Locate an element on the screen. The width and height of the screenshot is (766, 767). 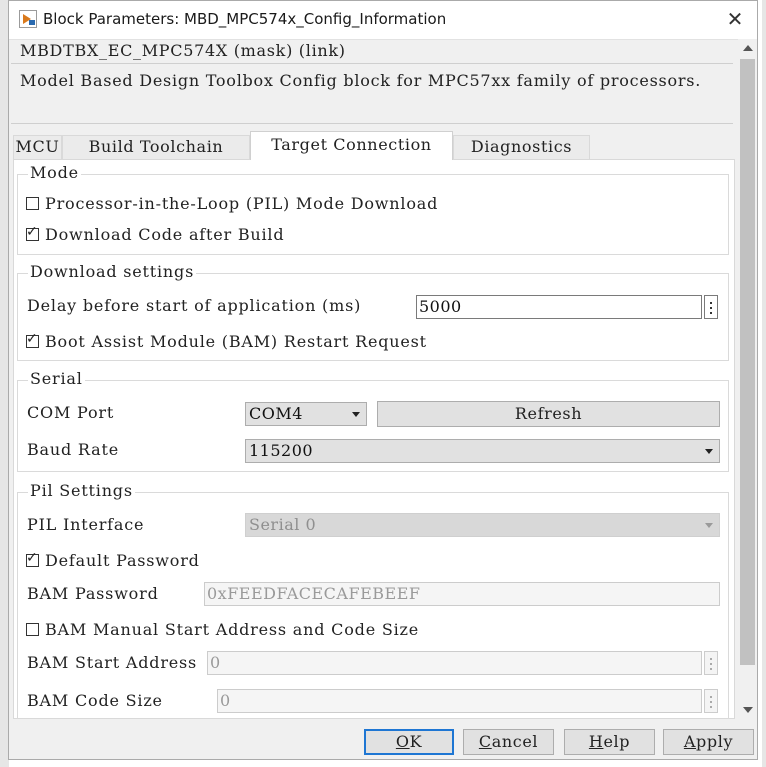
delay-options-kebab-icon is located at coordinates (711, 307).